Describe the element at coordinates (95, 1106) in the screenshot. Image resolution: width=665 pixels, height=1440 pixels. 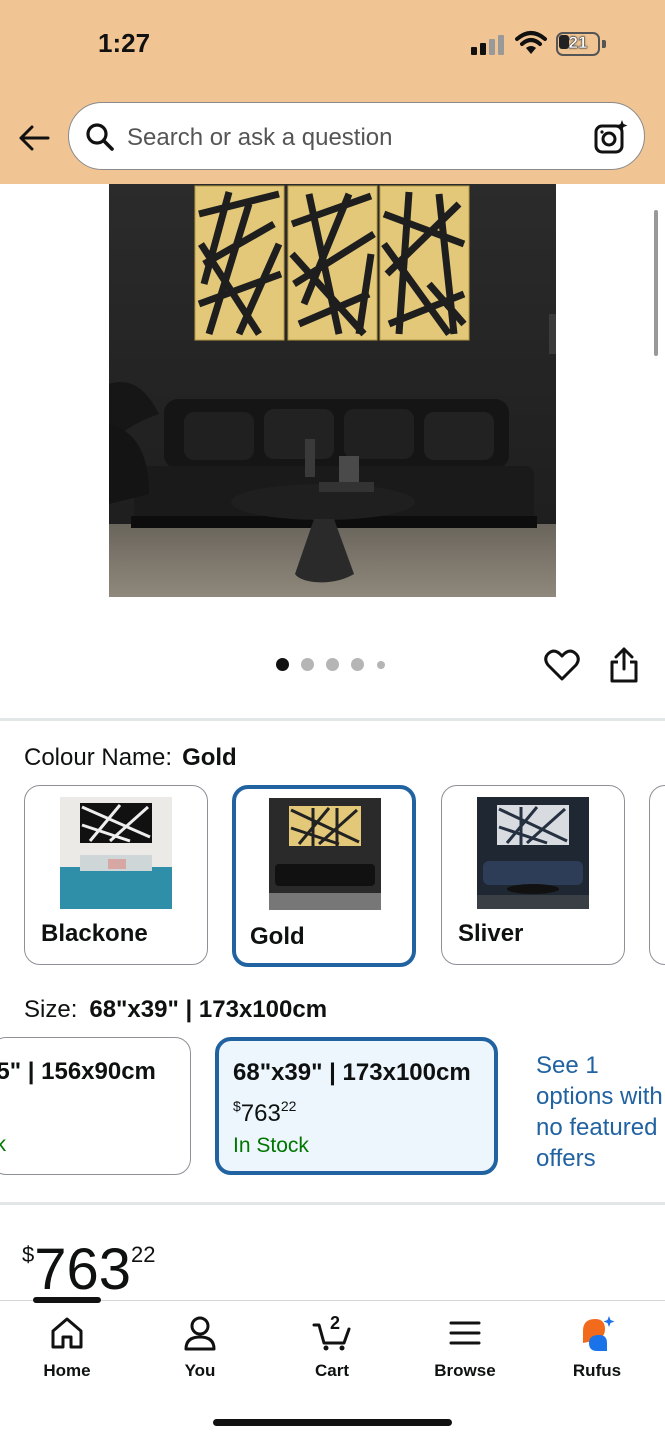
I see `size-option-card: 55" | 156x90cm 96 ck` at that location.